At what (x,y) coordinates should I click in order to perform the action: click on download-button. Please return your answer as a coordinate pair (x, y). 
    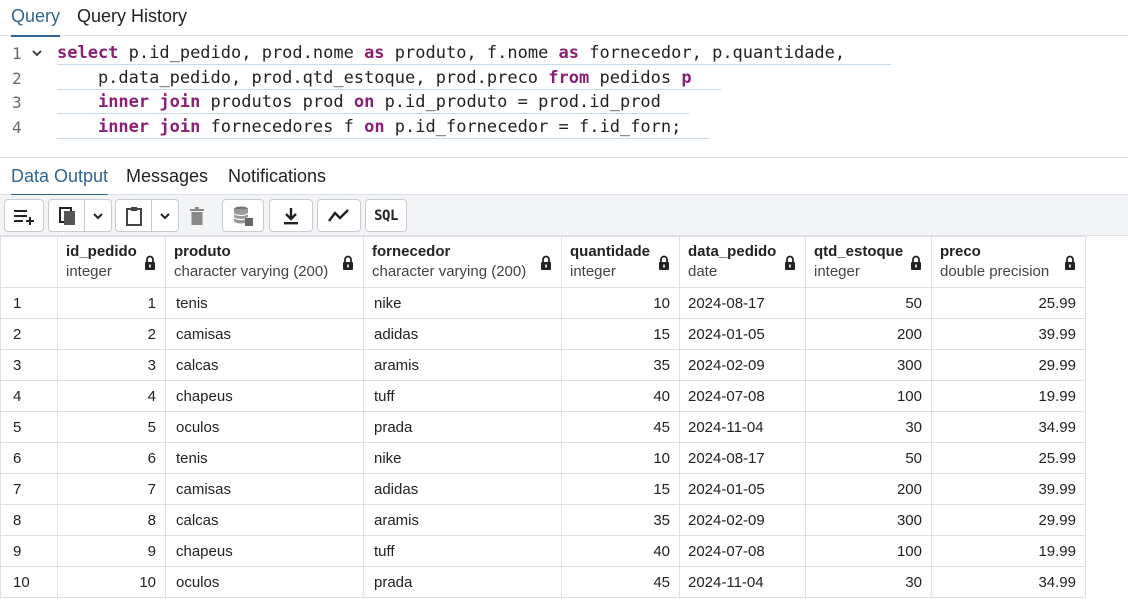
    Looking at the image, I should click on (291, 215).